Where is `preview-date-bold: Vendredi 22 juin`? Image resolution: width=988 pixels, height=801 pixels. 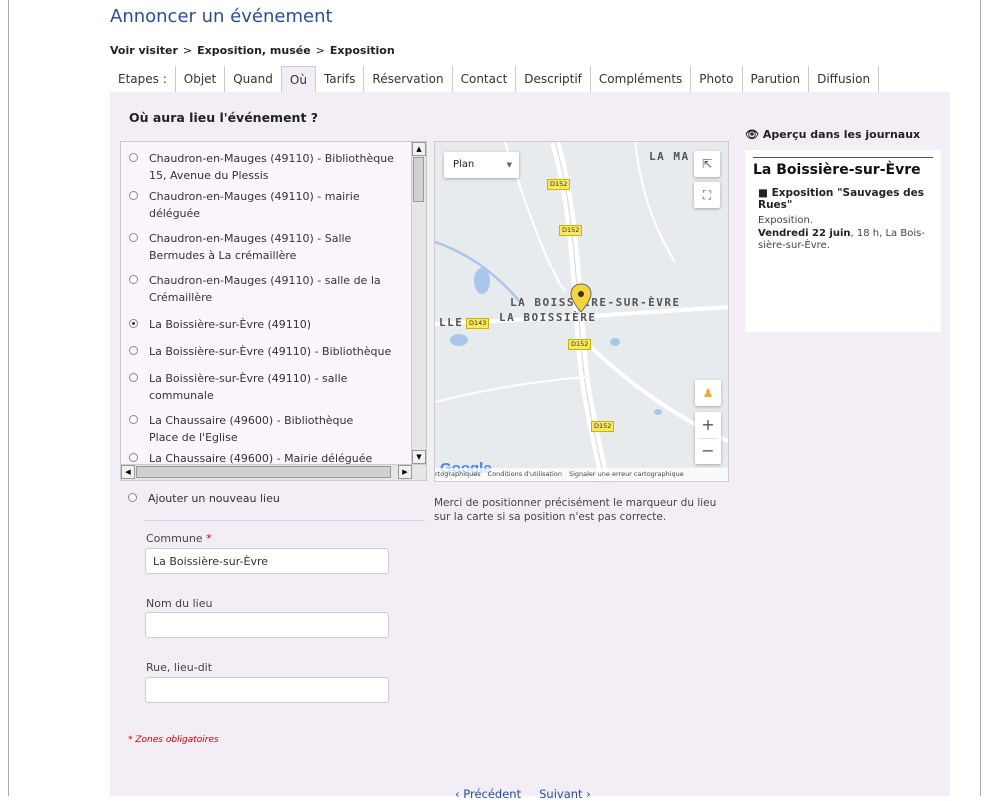 preview-date-bold: Vendredi 22 juin is located at coordinates (804, 233).